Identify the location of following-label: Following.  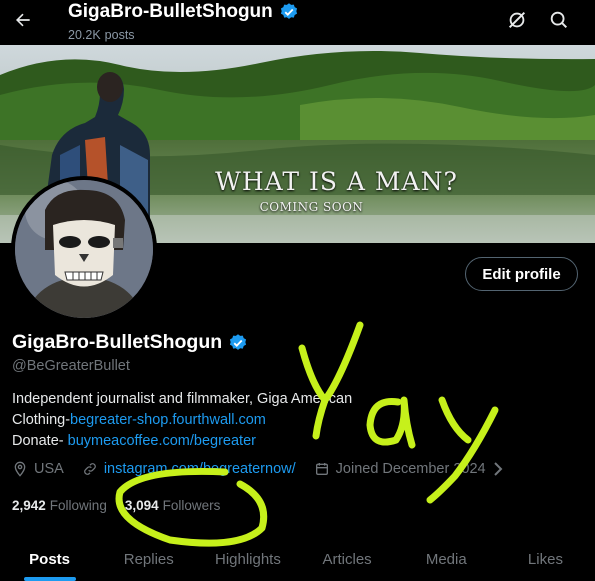
(78, 505).